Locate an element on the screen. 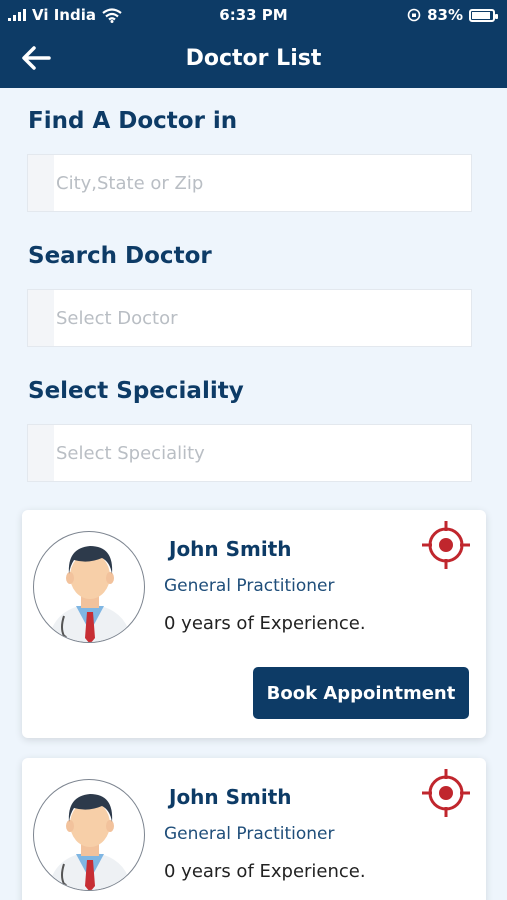  page-title: Doctor List is located at coordinates (253, 58).